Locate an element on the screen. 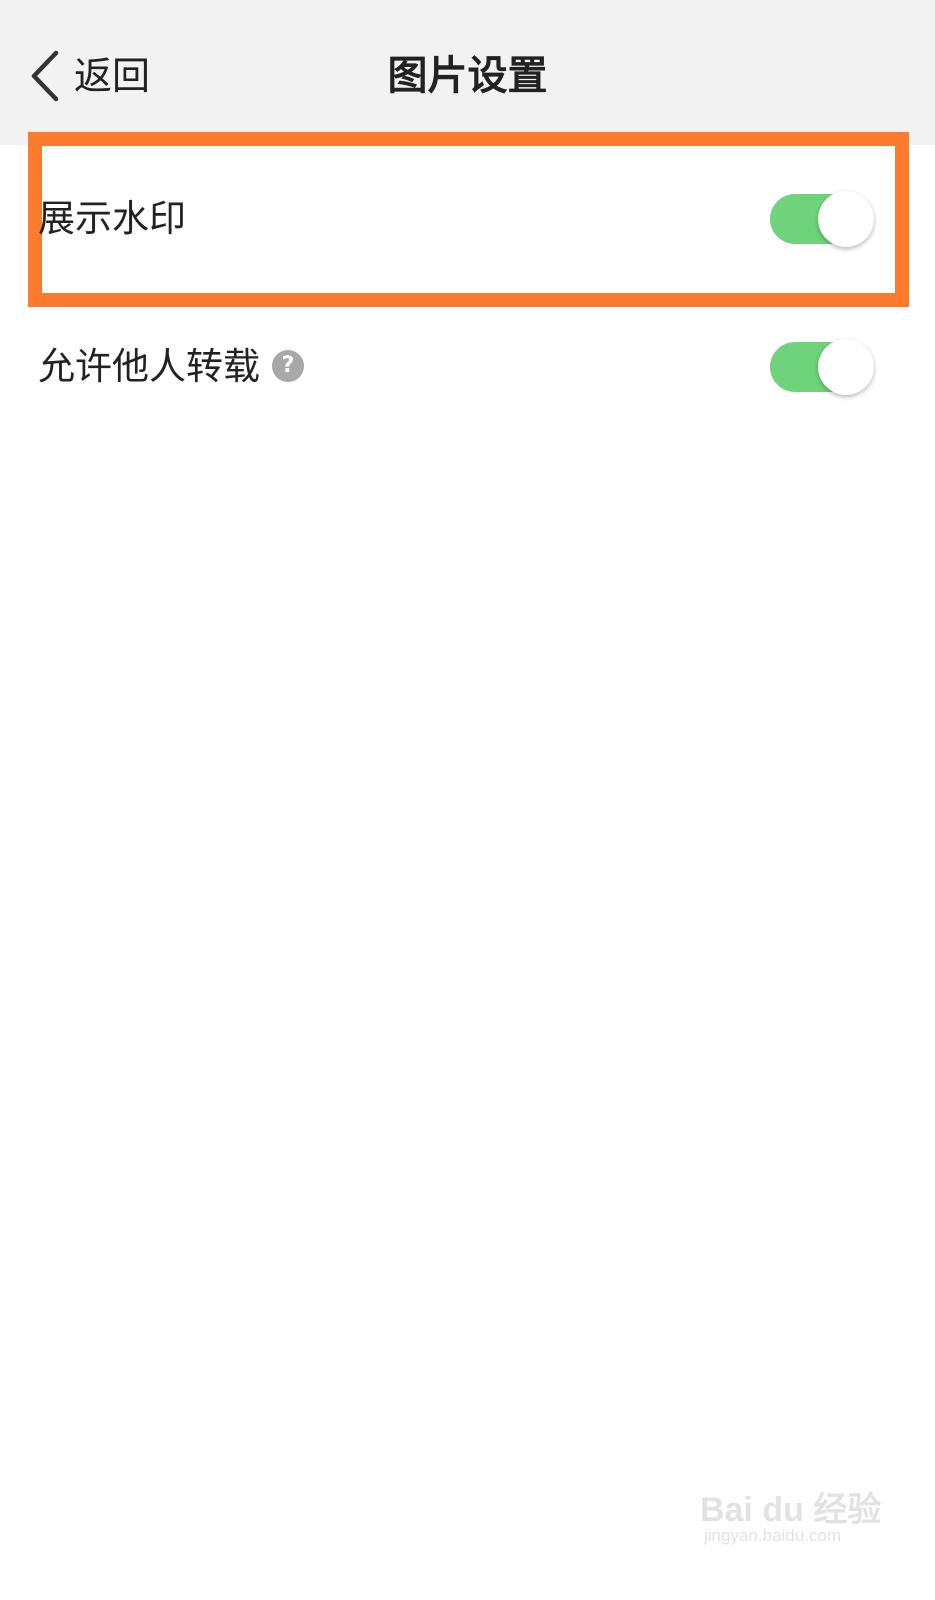 Image resolution: width=935 pixels, height=1600 pixels. setting-row-allow-repost: 允许他人转载? is located at coordinates (467, 367).